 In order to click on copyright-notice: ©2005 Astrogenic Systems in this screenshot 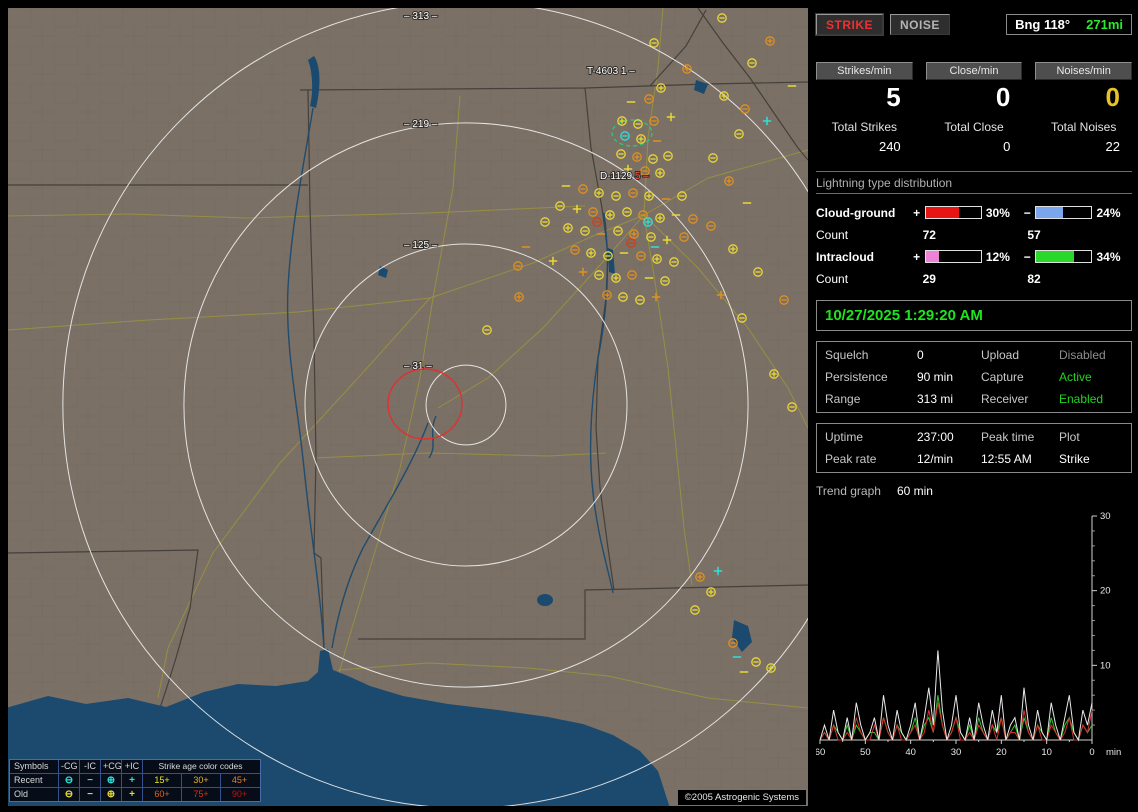, I will do `click(741, 797)`.